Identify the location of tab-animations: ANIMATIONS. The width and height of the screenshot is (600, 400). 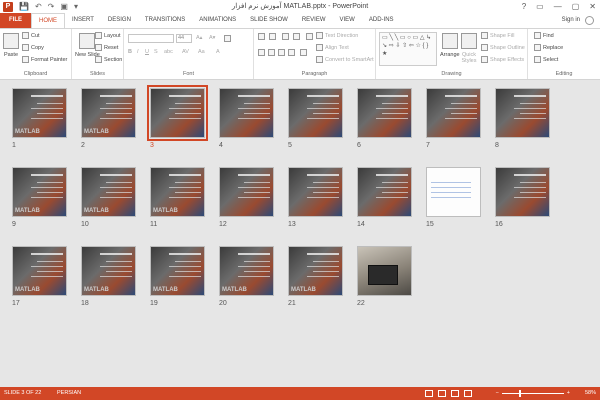
(217, 20).